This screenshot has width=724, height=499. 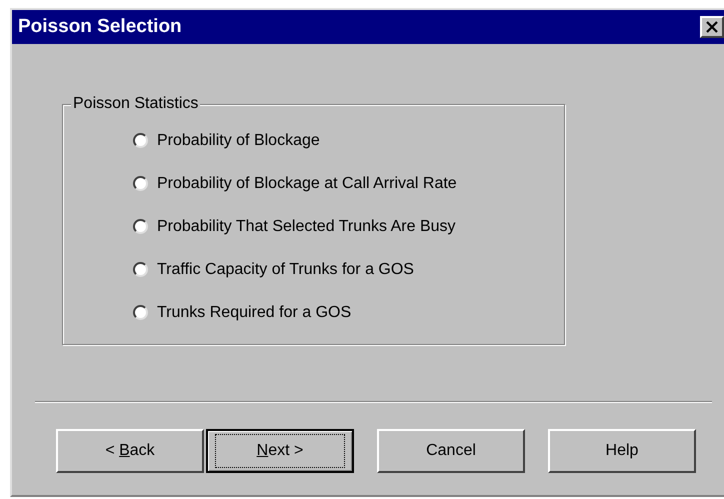 I want to click on option-label: Probability of Blockage, so click(x=238, y=140).